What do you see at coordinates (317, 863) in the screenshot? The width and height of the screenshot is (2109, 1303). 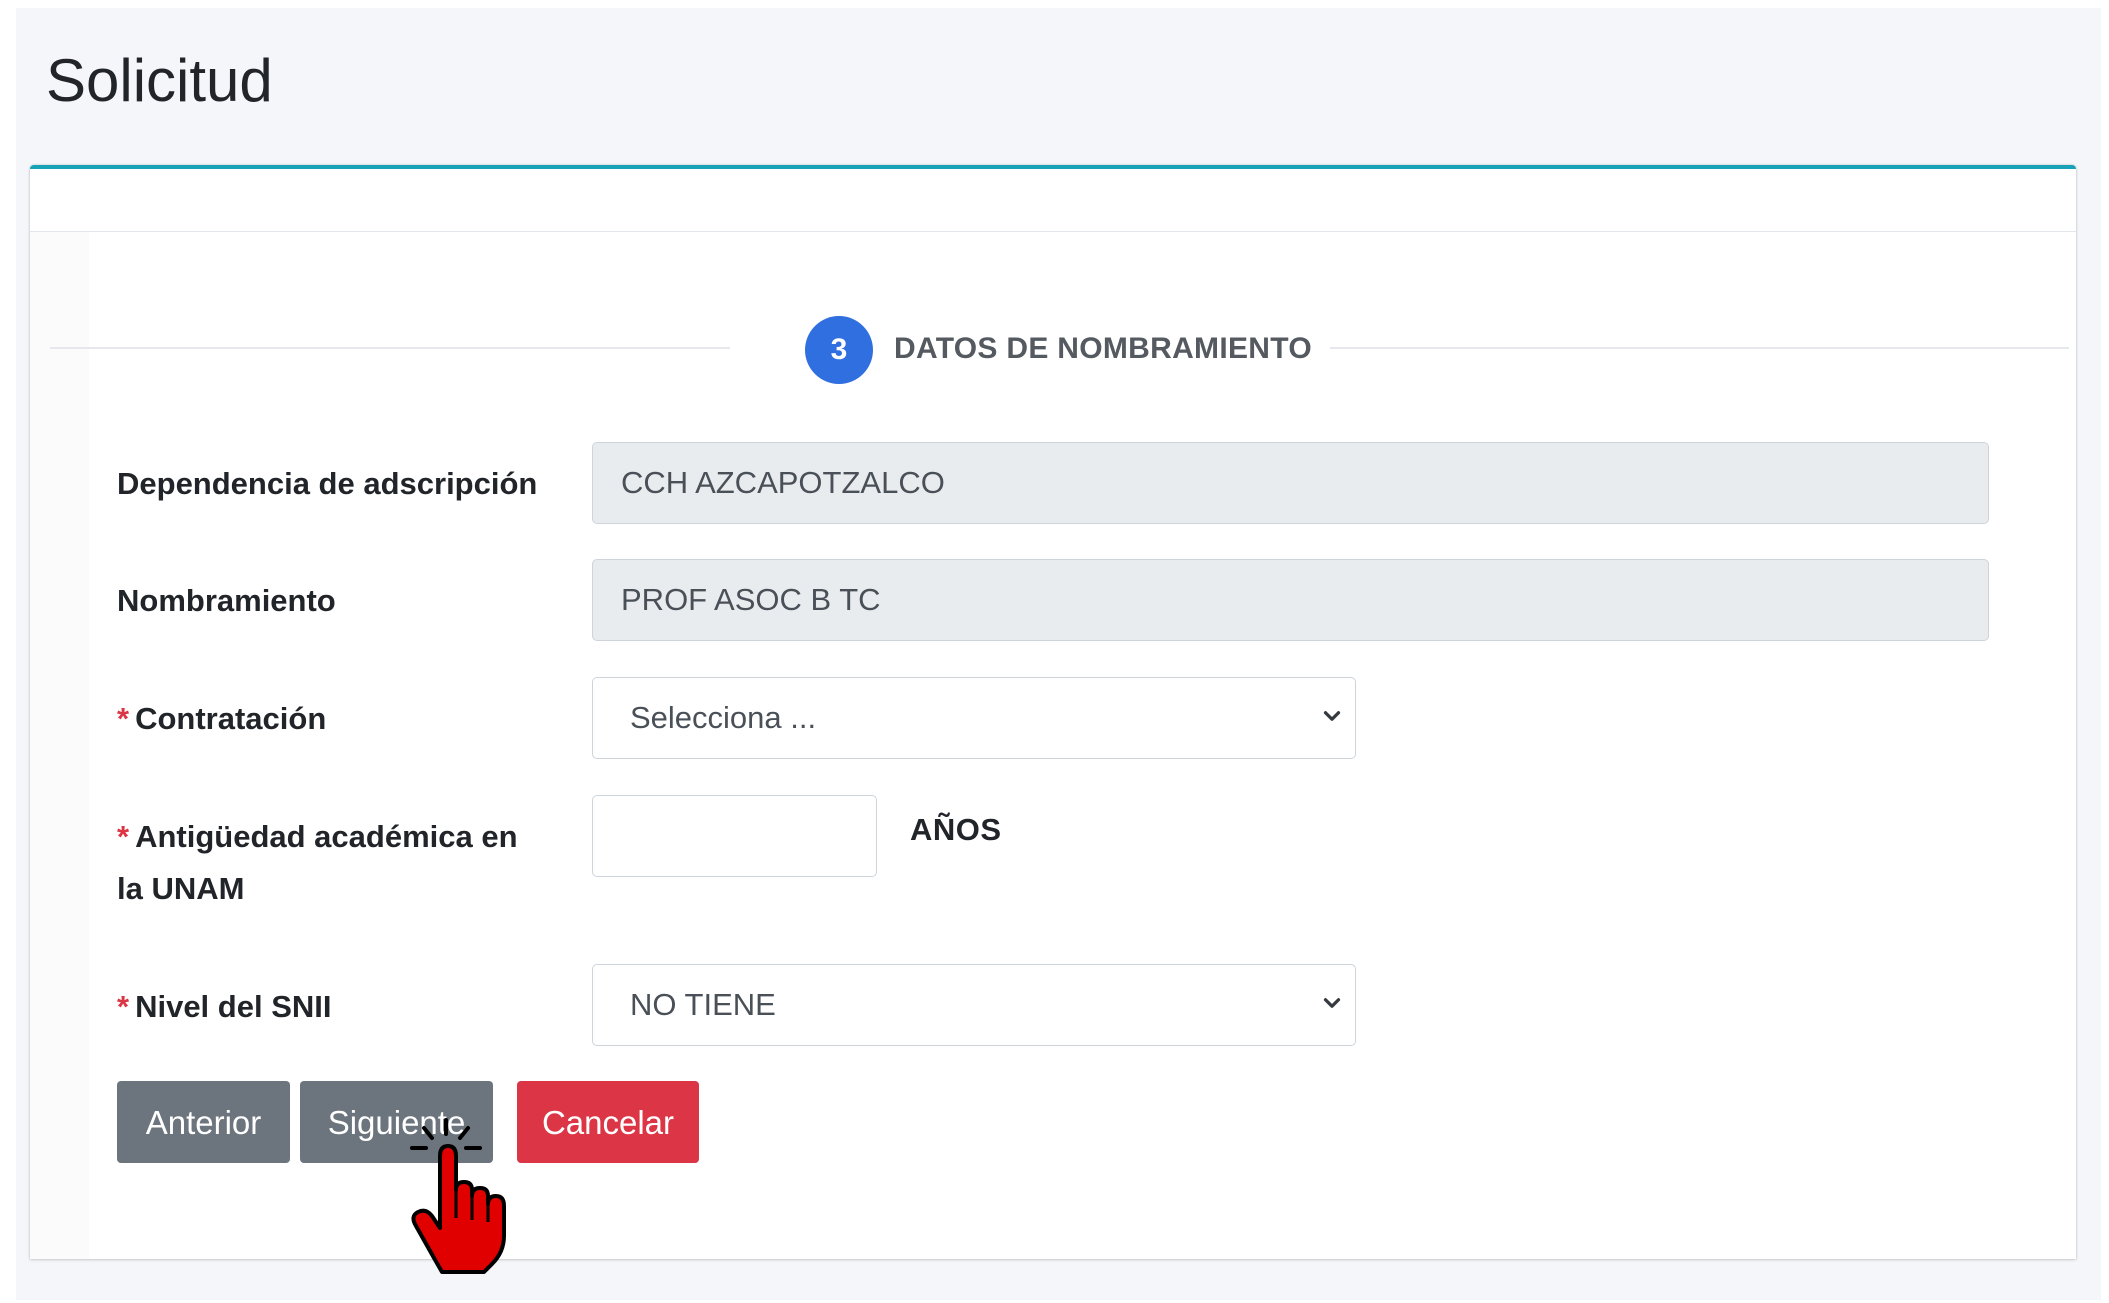 I see `antiguedad-label: * Antigüedad académica en la UNAM` at bounding box center [317, 863].